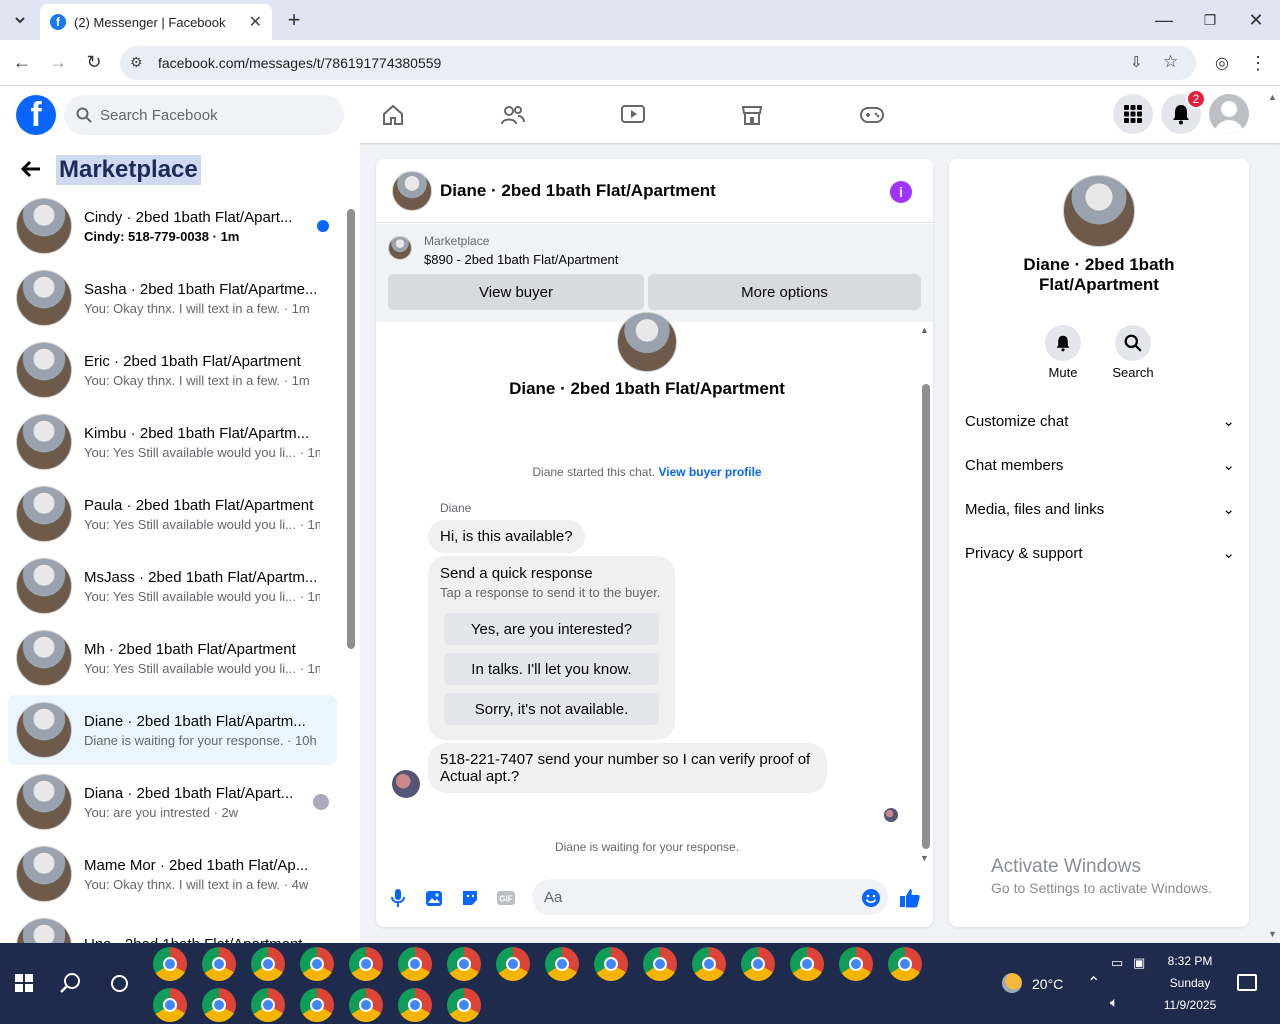  Describe the element at coordinates (1222, 63) in the screenshot. I see `profile-icon: ◎` at that location.